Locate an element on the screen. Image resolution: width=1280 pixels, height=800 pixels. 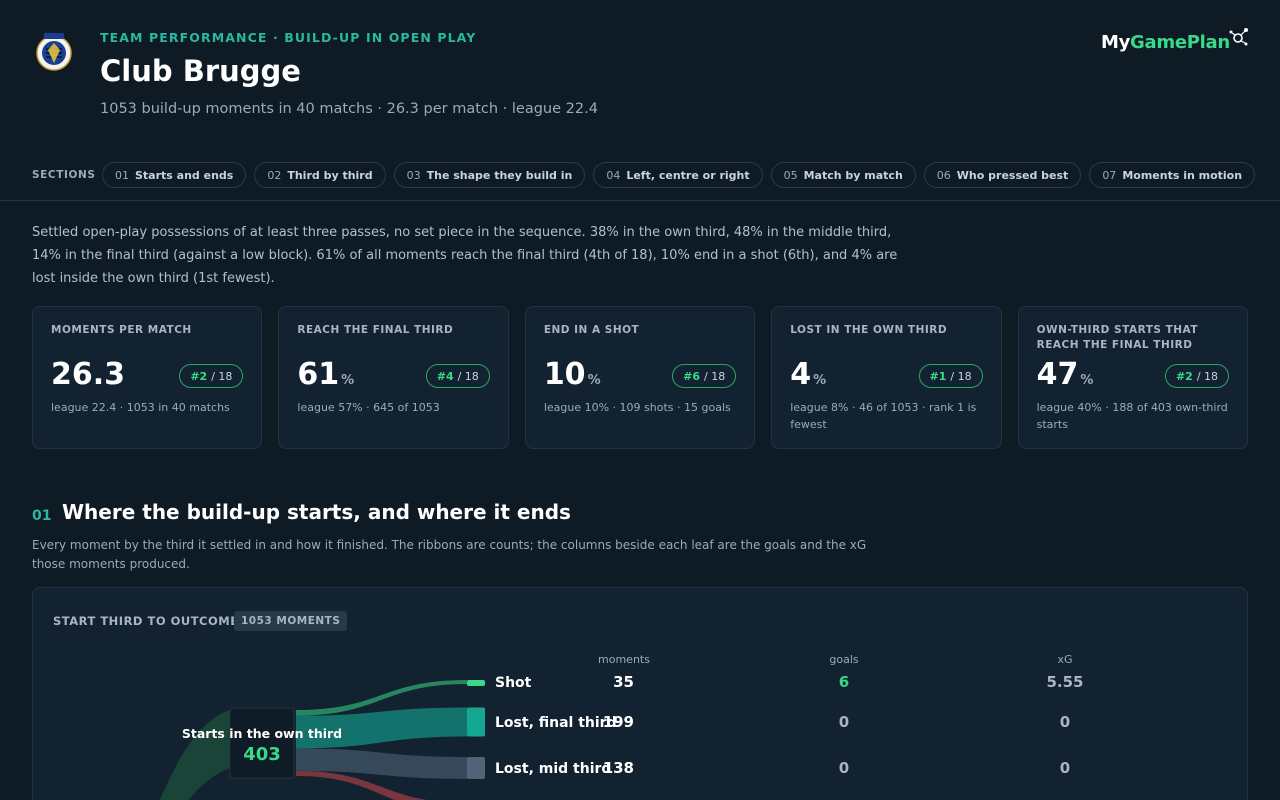
pill-num: 05 is located at coordinates (790, 175).